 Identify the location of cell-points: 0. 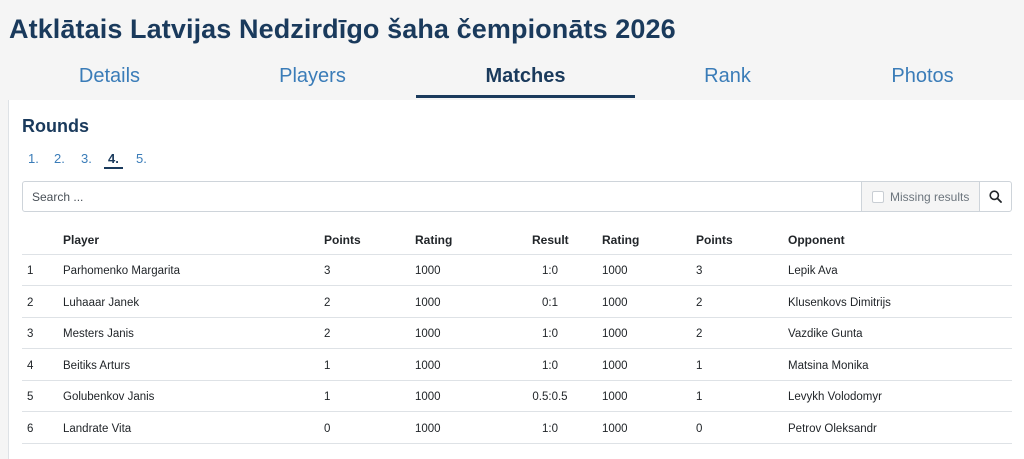
(327, 428).